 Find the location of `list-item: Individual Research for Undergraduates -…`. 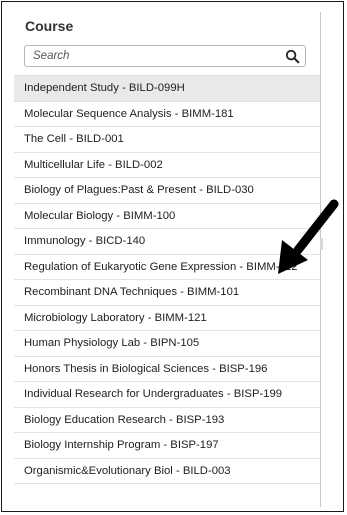

list-item: Individual Research for Undergraduates -… is located at coordinates (167, 394).